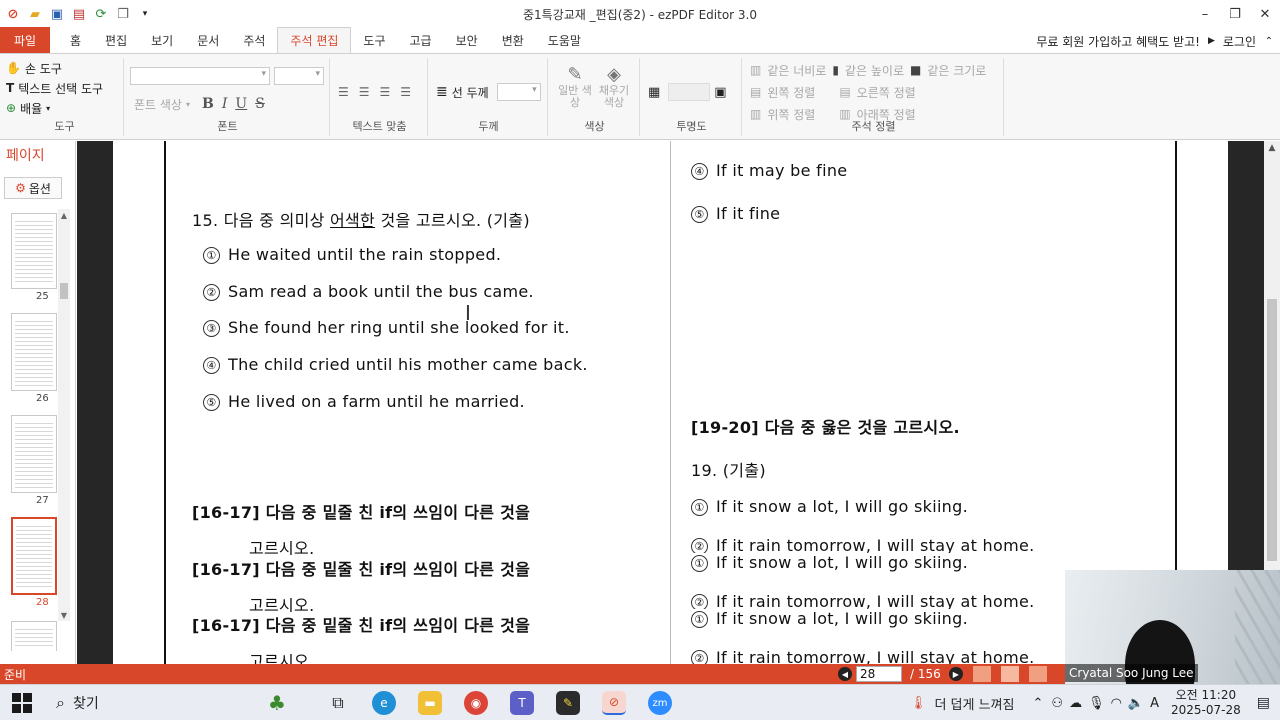  What do you see at coordinates (689, 92) in the screenshot?
I see `transparency-slider` at bounding box center [689, 92].